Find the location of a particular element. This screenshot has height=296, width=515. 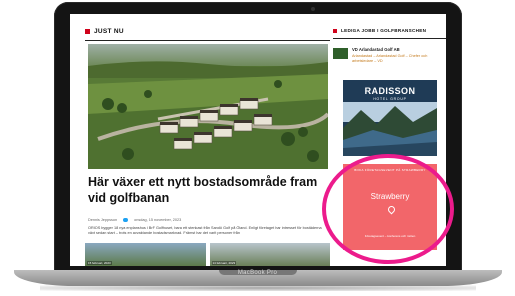

radisson-ad: RADISSON HOTEL GROUP is located at coordinates (390, 118).